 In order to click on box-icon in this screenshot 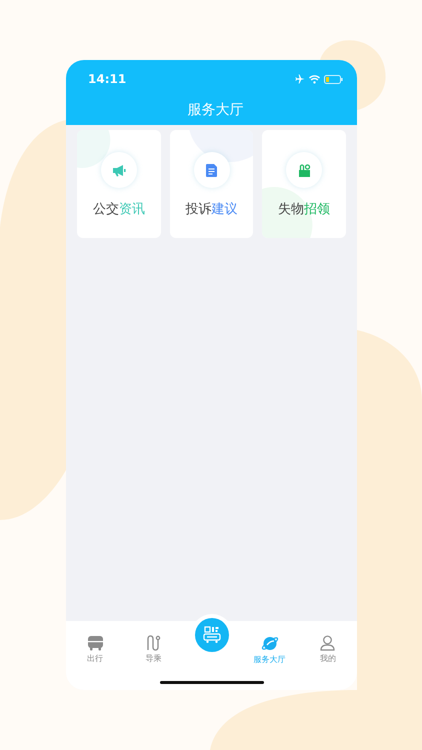, I will do `click(304, 170)`.